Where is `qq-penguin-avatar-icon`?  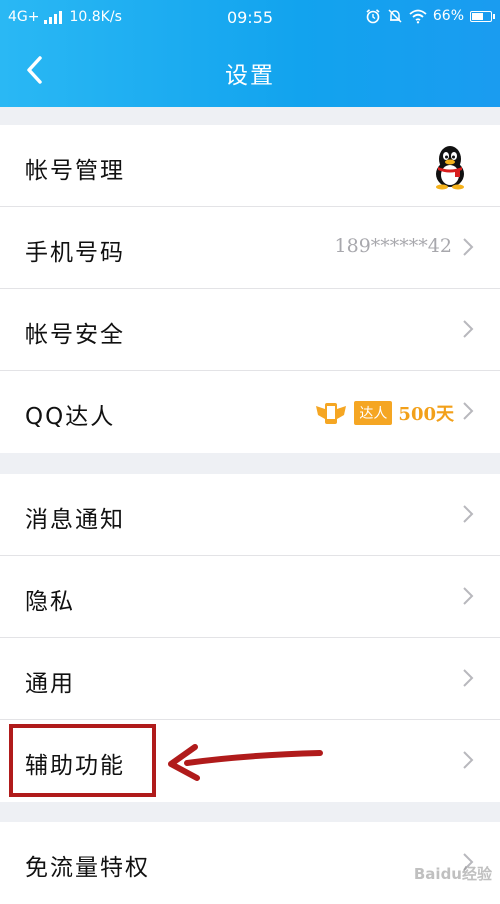
qq-penguin-avatar-icon is located at coordinates (450, 168).